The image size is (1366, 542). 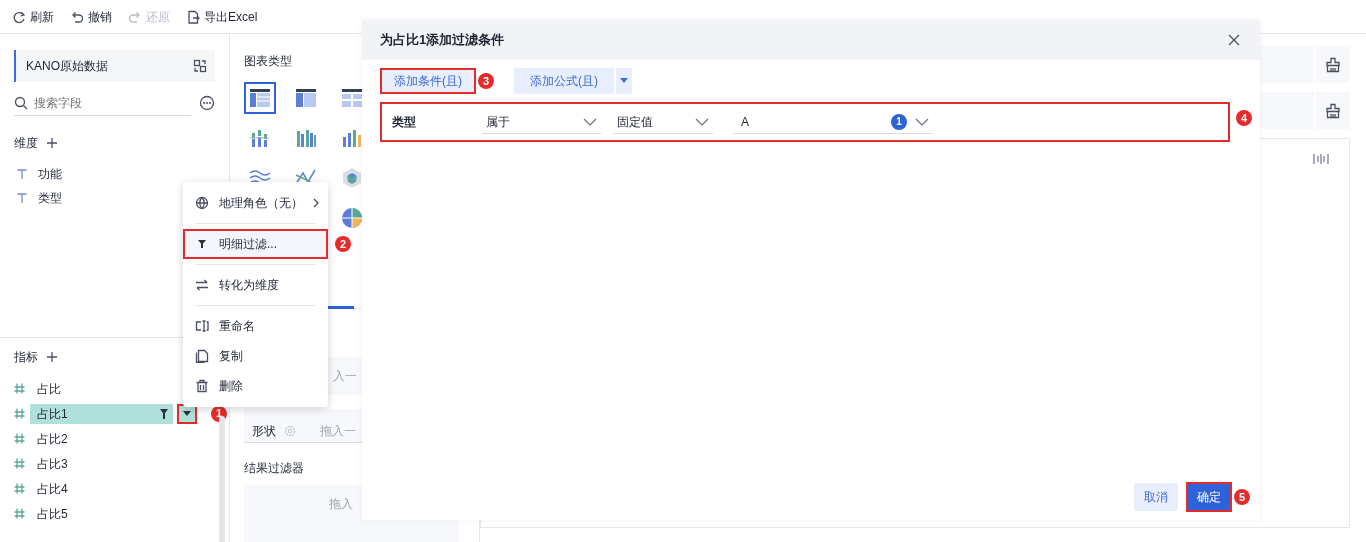 I want to click on export-icon, so click(x=193, y=16).